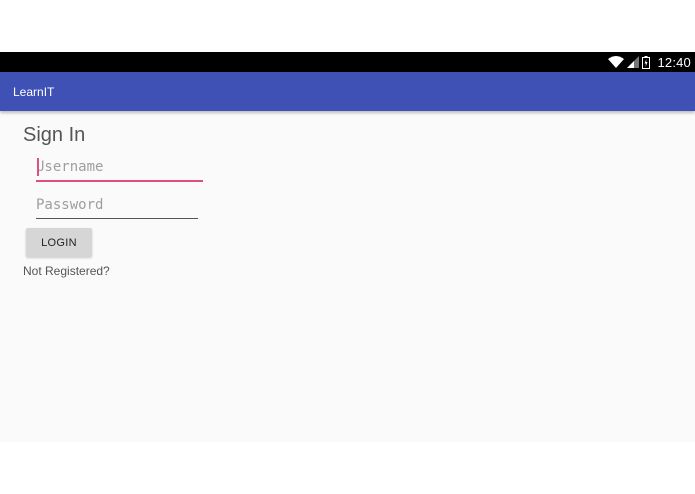  Describe the element at coordinates (70, 205) in the screenshot. I see `password-placeholder: Password` at that location.